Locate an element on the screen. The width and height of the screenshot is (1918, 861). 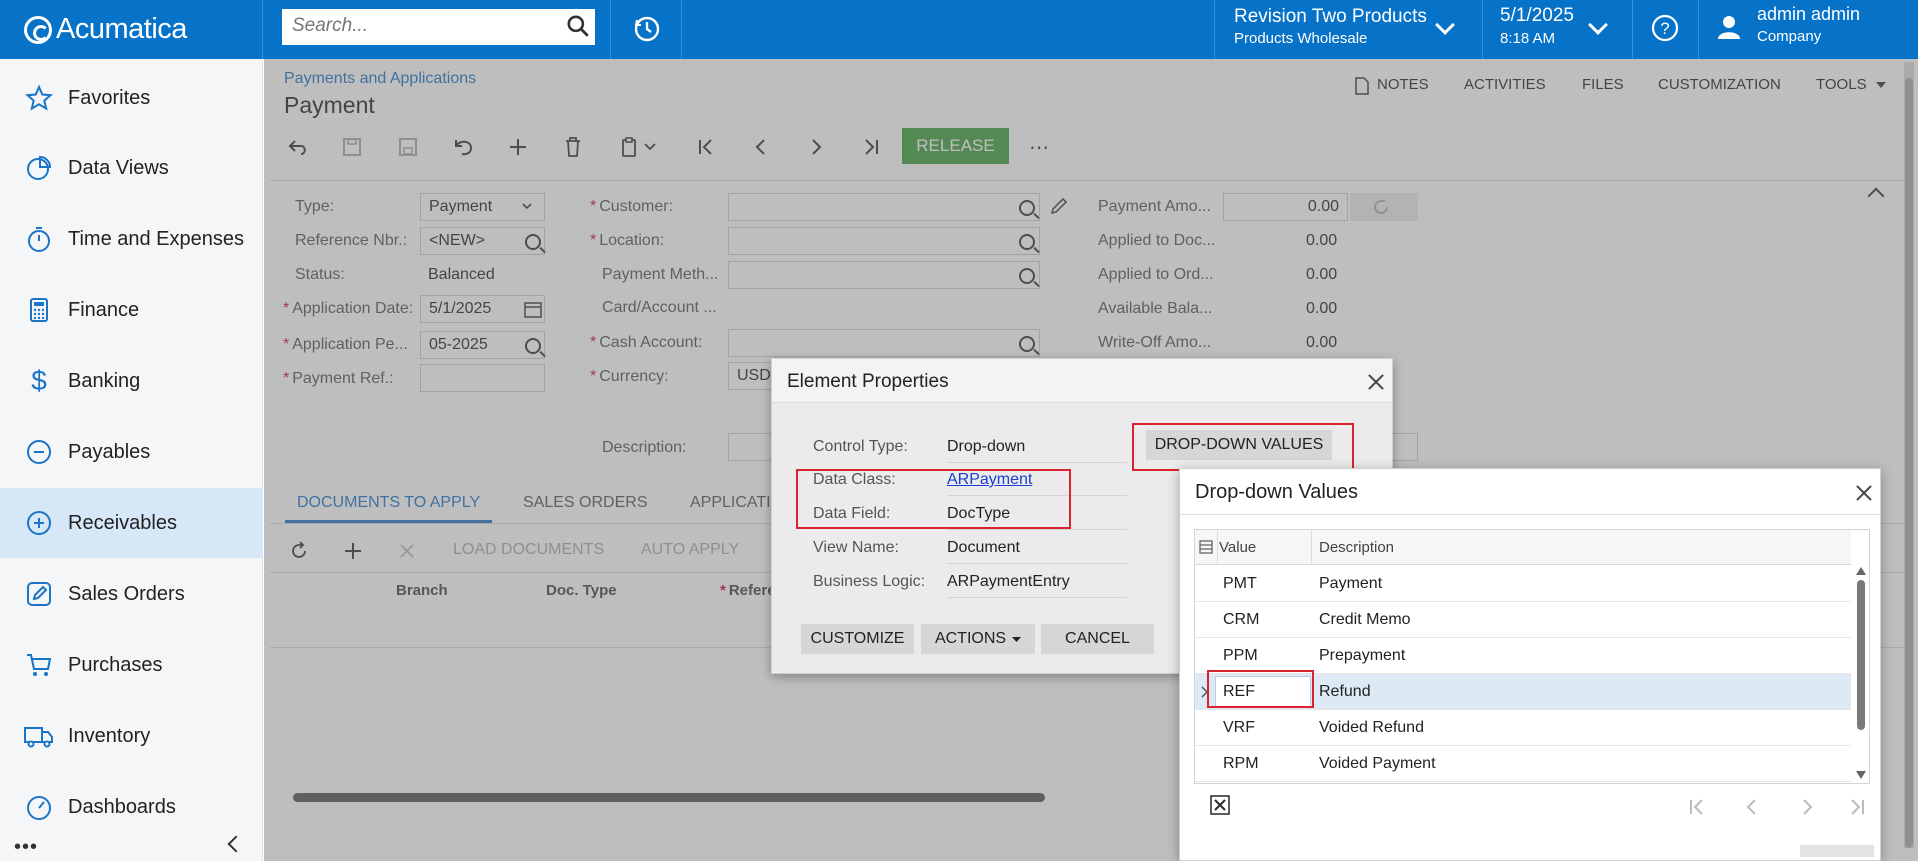
grid-pager is located at coordinates (1778, 807).